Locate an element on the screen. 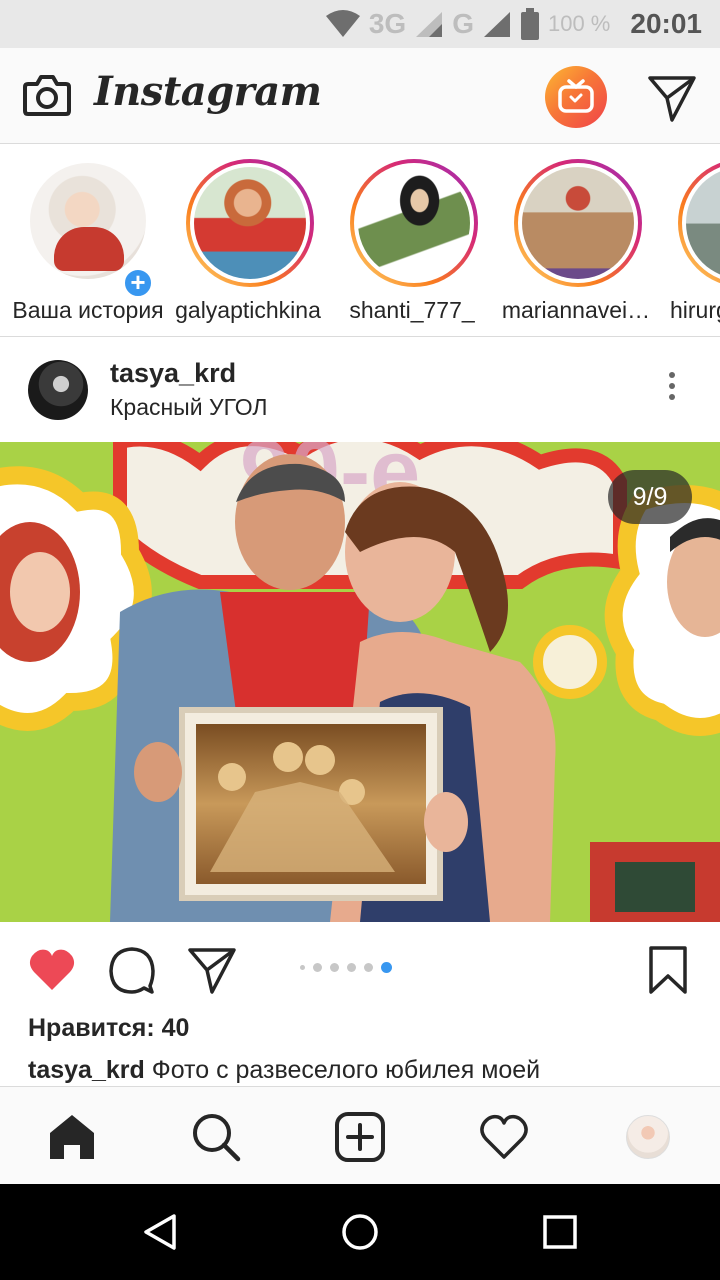 Image resolution: width=720 pixels, height=1280 pixels. recents-icon is located at coordinates (560, 1232).